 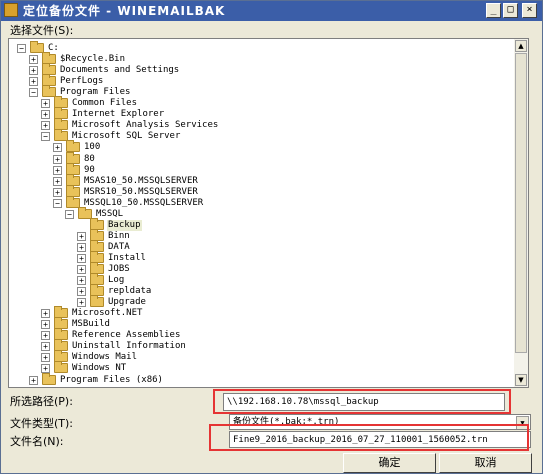 What do you see at coordinates (261, 91) in the screenshot?
I see `tree-node: − Program Files` at bounding box center [261, 91].